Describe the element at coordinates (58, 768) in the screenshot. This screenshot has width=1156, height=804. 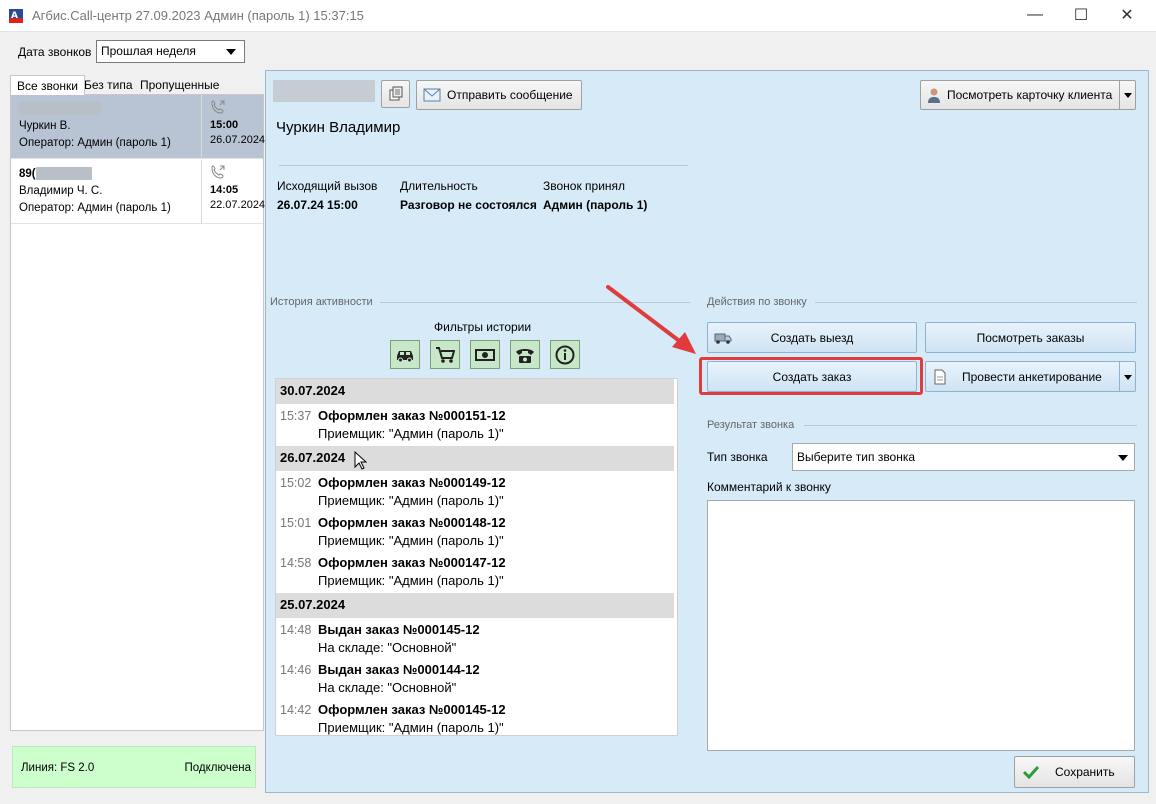
I see `line-name: Линия: FS 2.0` at that location.